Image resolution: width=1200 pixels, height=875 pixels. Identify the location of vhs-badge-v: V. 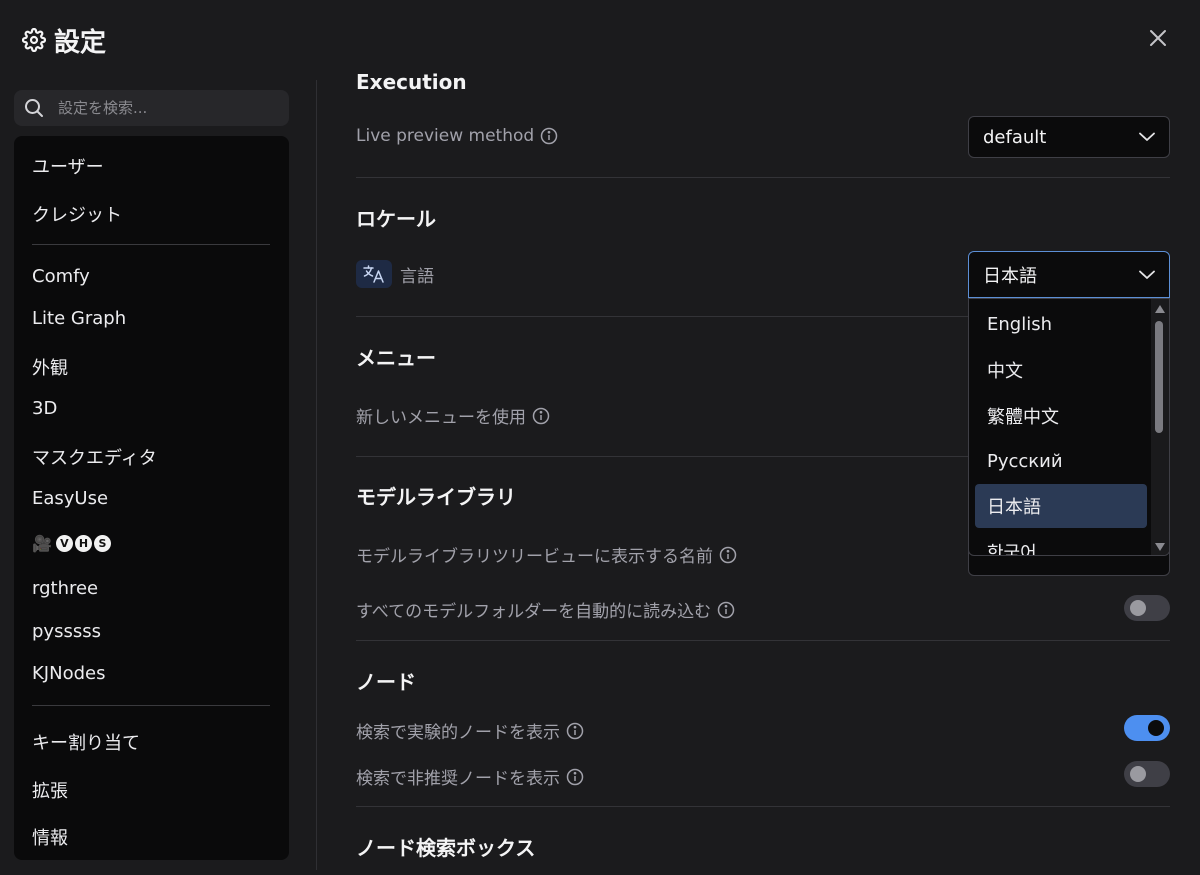
(64, 543).